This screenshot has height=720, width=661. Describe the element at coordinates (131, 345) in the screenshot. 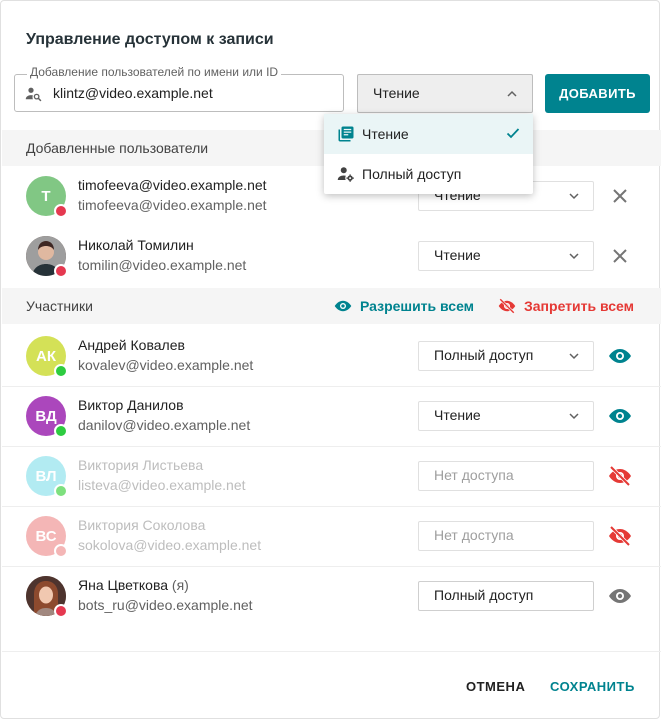

I see `user-name: Андрей Ковалев` at that location.